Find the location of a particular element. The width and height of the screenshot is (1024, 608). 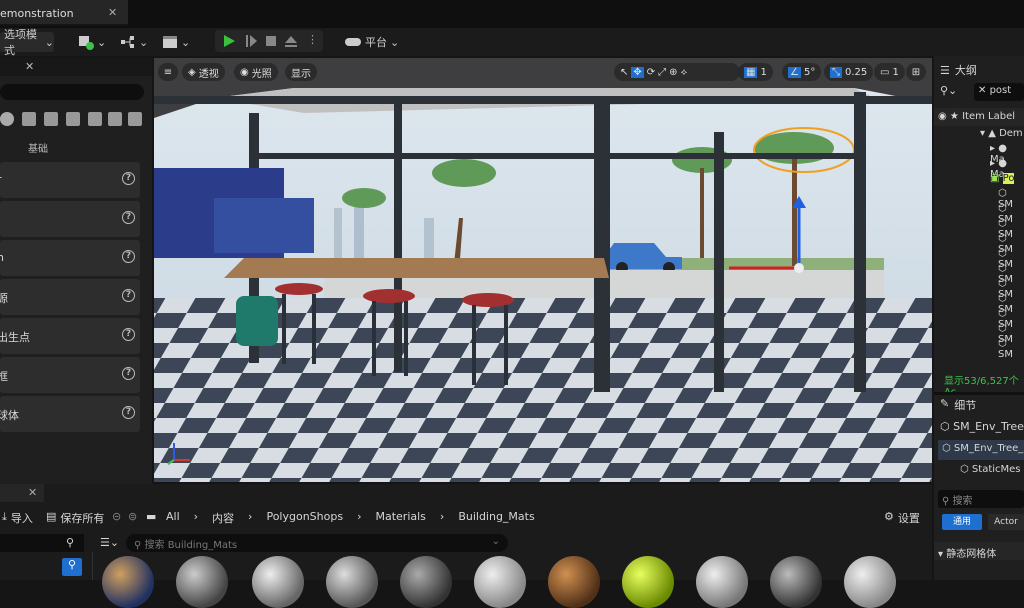

layout-button: ⊞ is located at coordinates (916, 72).